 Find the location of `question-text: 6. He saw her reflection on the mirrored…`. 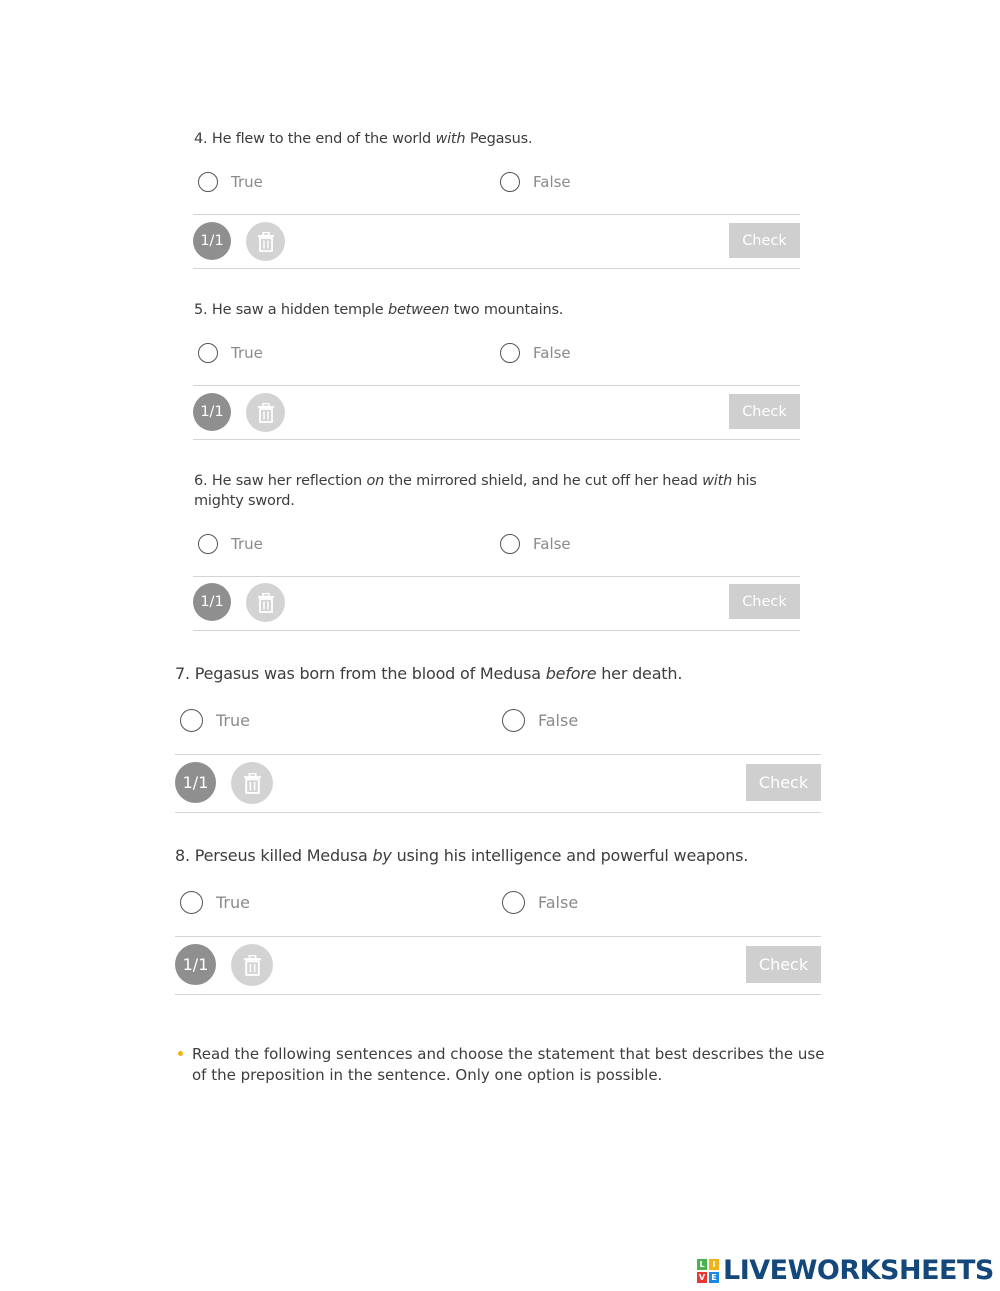

question-text: 6. He saw her reflection on the mirrored… is located at coordinates (475, 491).